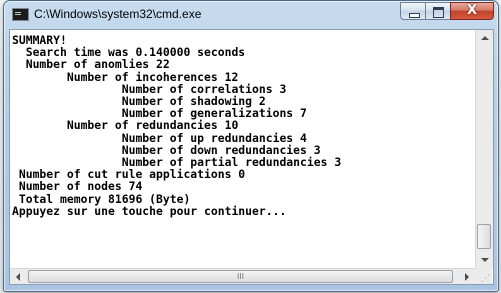 This screenshot has height=293, width=501. Describe the element at coordinates (483, 276) in the screenshot. I see `resize-grip-icon` at that location.